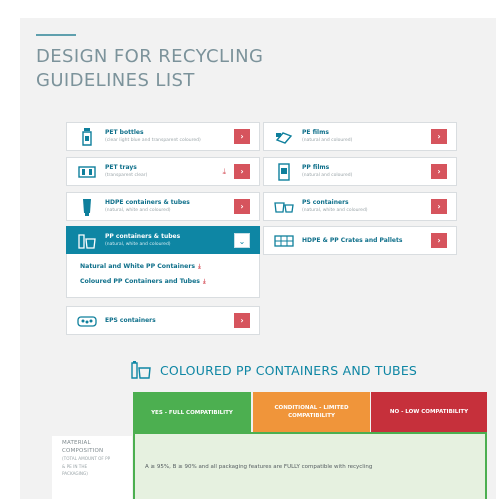 This screenshot has height=499, width=496. Describe the element at coordinates (75, 466) in the screenshot. I see `material-note: & PE IN THE` at that location.